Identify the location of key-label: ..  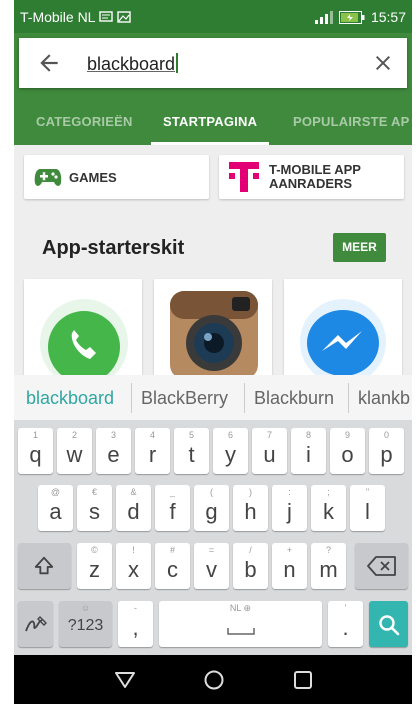
(345, 627).